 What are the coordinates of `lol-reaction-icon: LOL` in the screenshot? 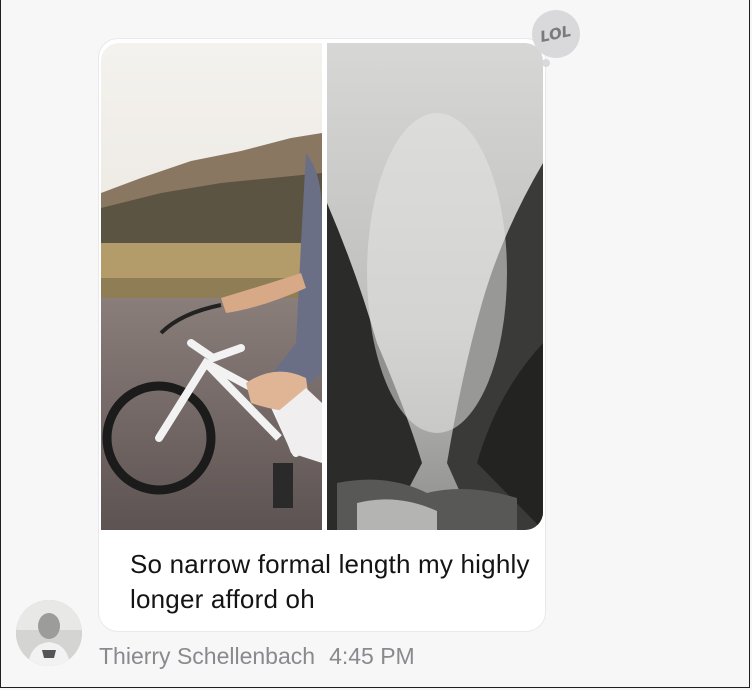 It's located at (556, 34).